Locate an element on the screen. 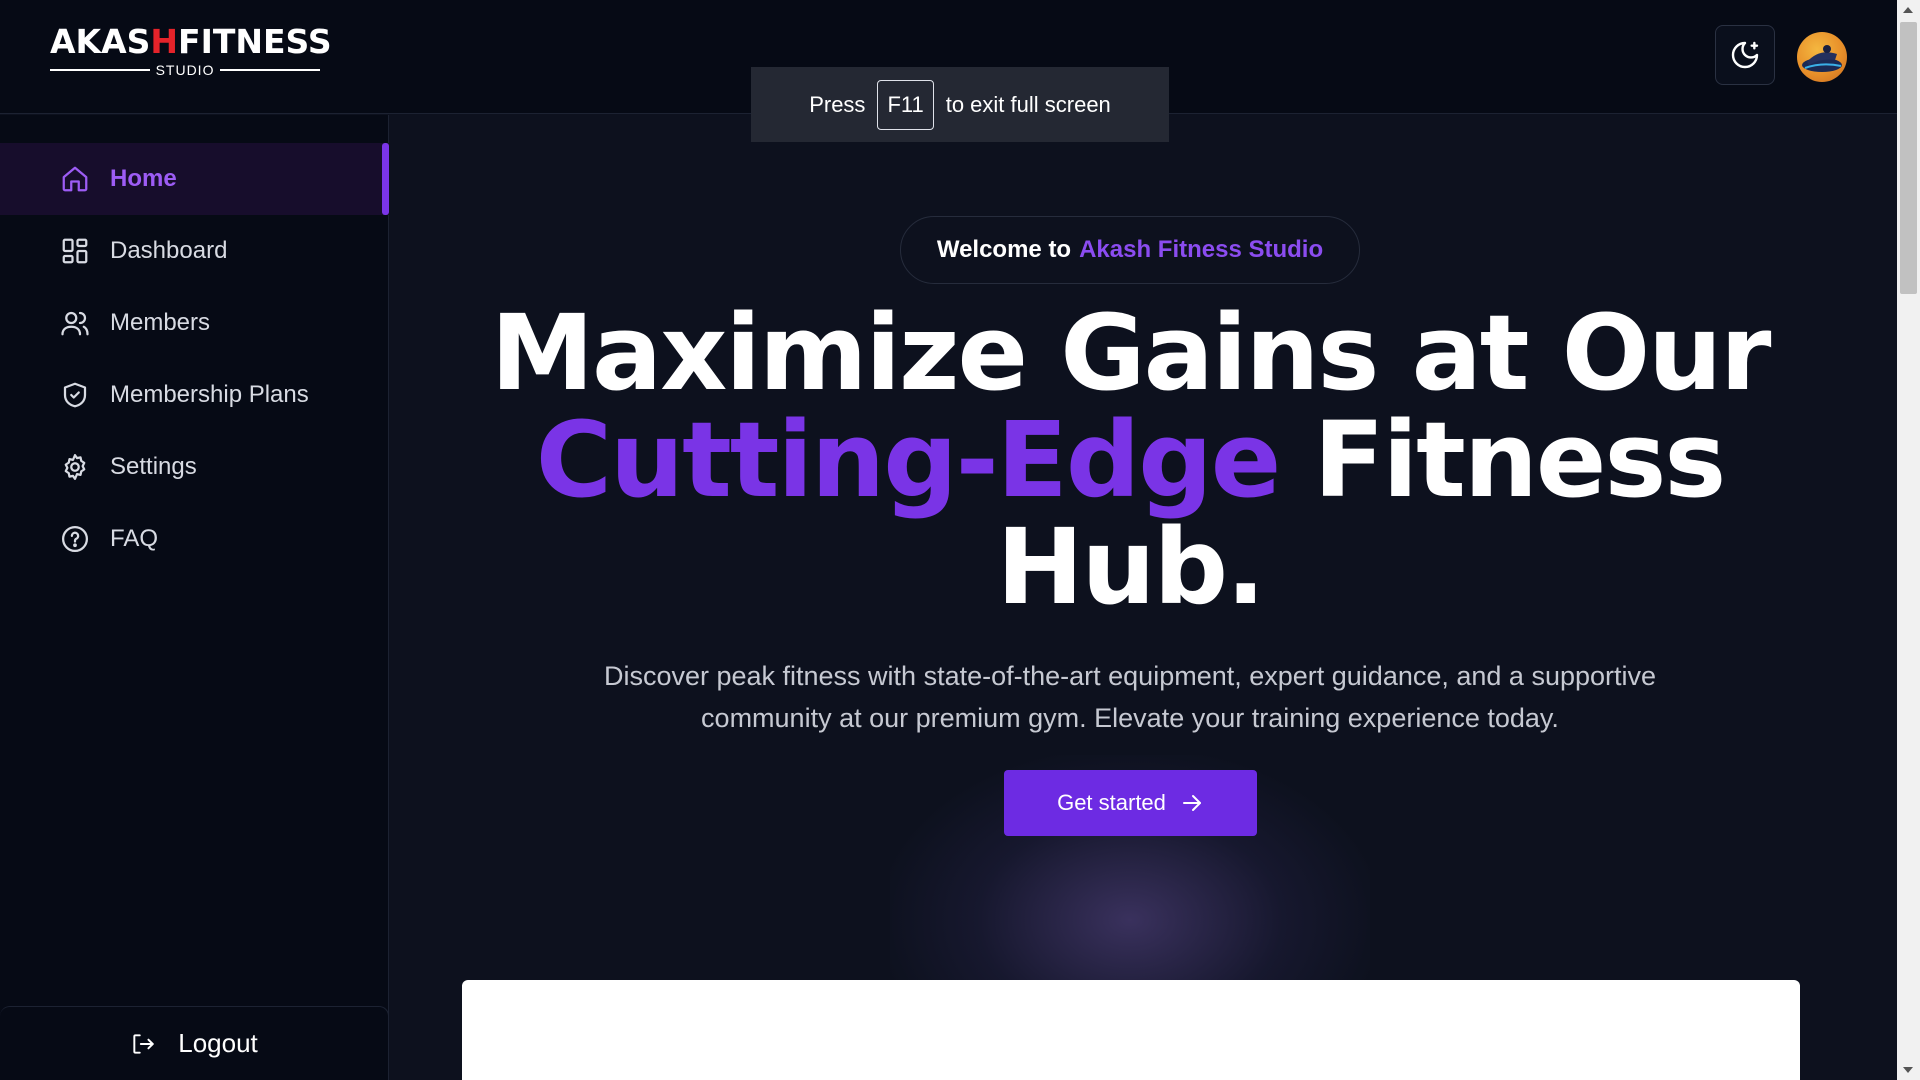 The height and width of the screenshot is (1080, 1920). sidebar-item-home: Home is located at coordinates (194, 179).